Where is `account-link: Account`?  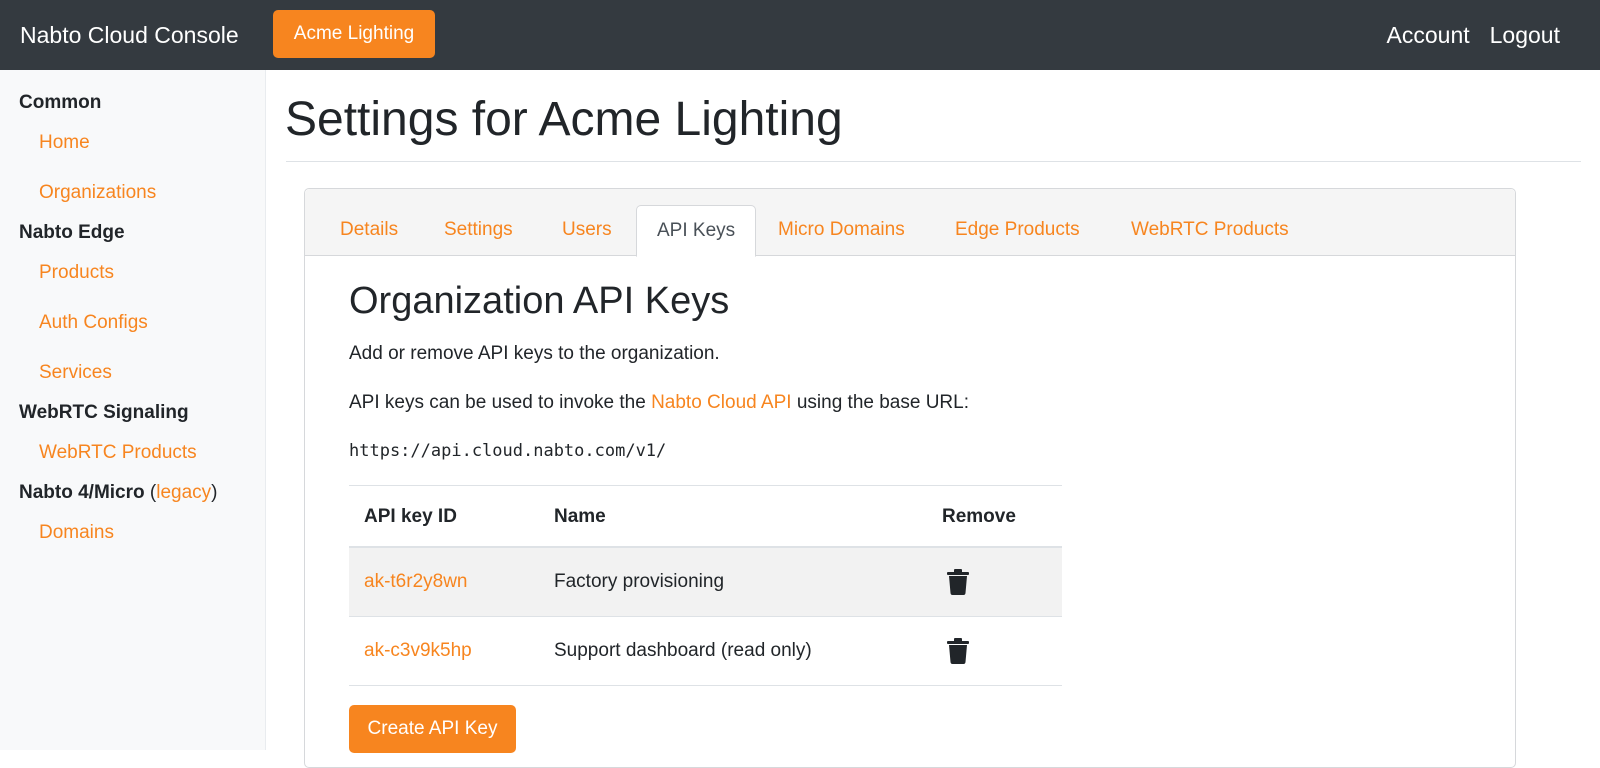 account-link: Account is located at coordinates (1428, 35).